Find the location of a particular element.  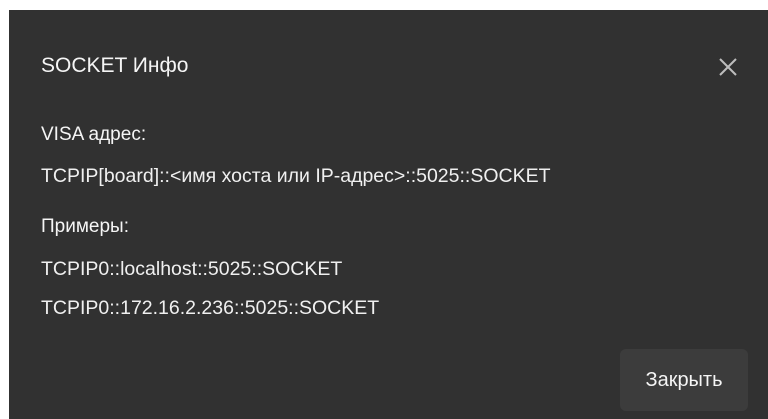

example-line: TCPIP0::172.16.2.236::5025::SOCKET is located at coordinates (210, 308).